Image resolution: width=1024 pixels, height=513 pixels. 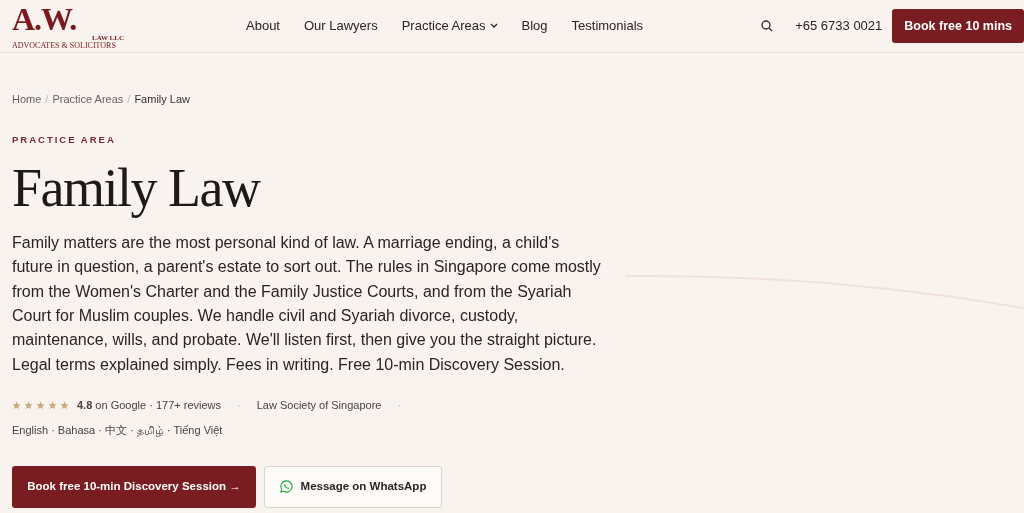 I want to click on nav-link: Our Lawyers, so click(x=341, y=26).